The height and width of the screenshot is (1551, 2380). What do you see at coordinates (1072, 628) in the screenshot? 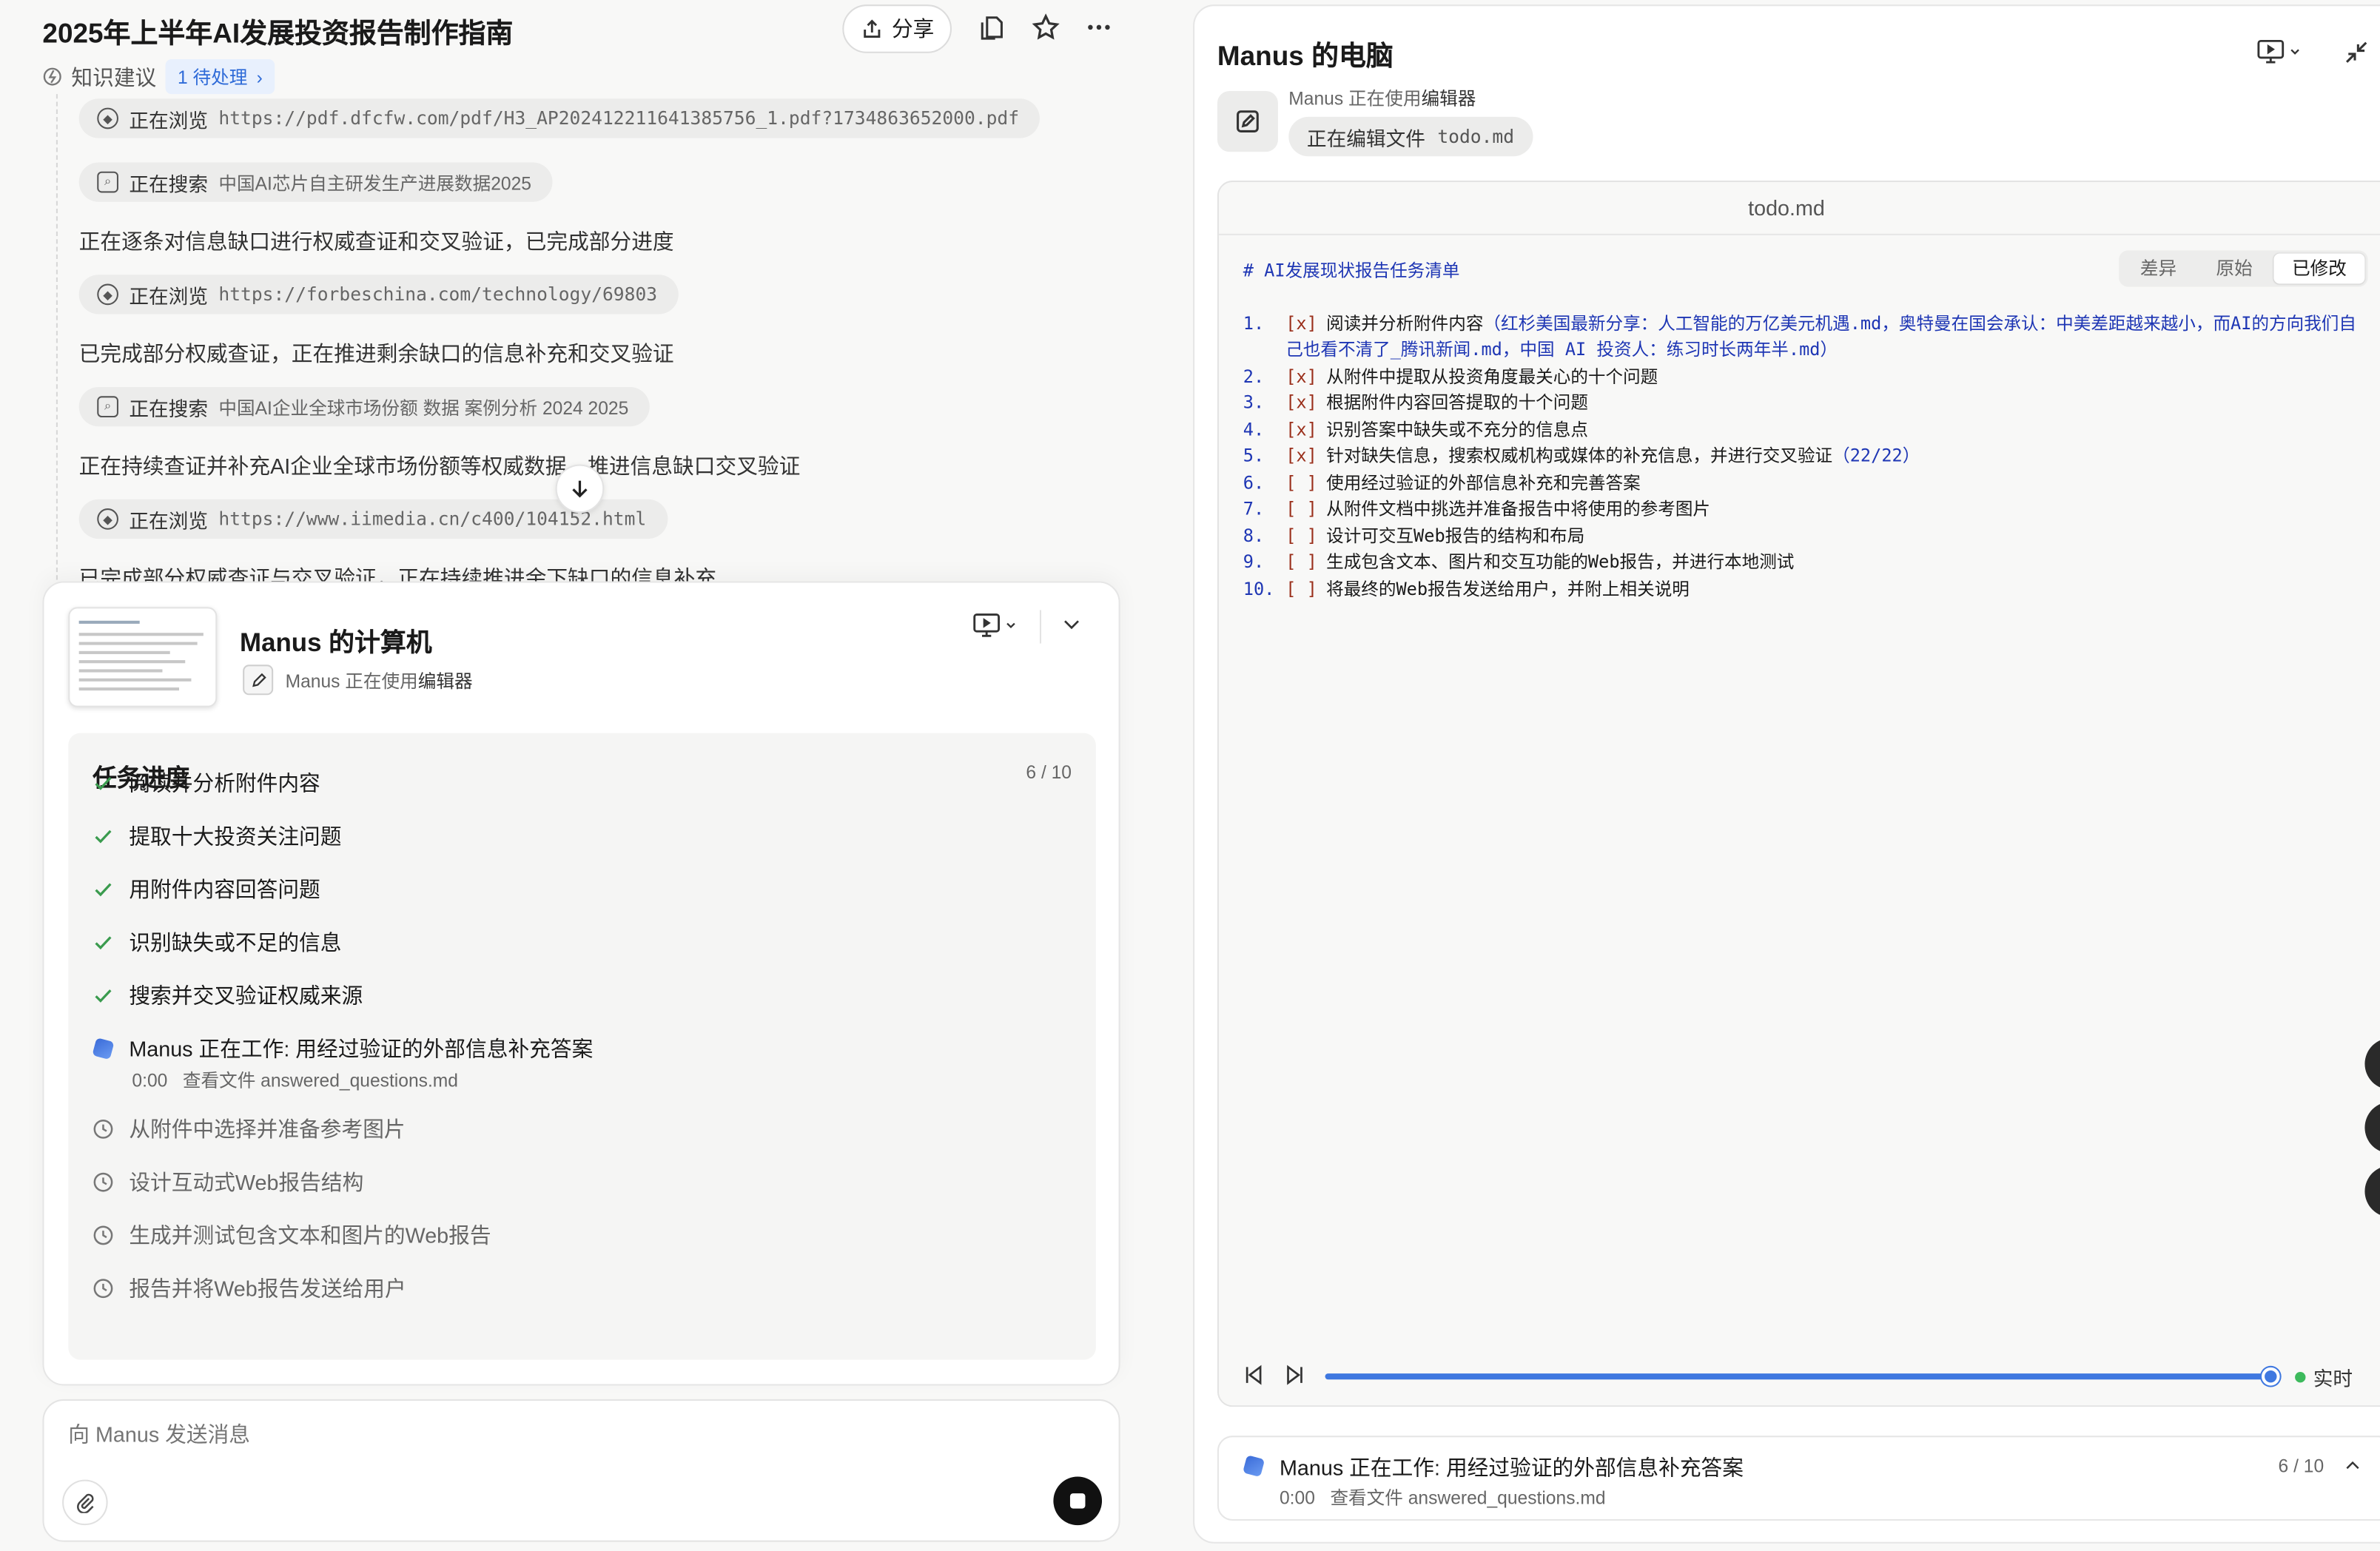
I see `collapse-button` at bounding box center [1072, 628].